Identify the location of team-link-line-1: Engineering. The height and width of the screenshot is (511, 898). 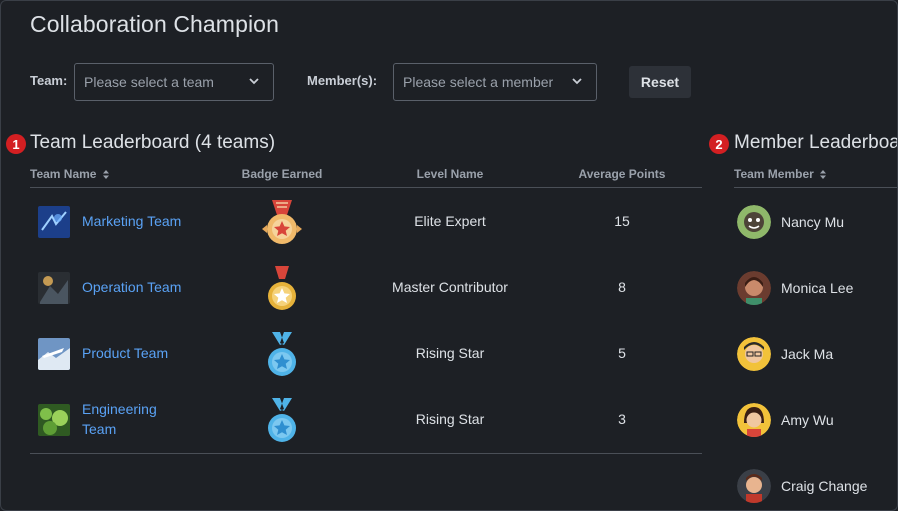
(119, 409).